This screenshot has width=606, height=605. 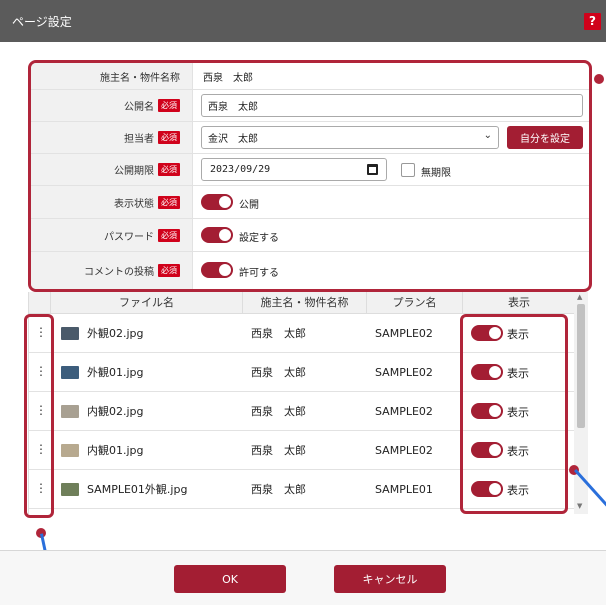 I want to click on form-row-person-in-charge: 担当者 必須 金沢 太郎 ⌄ 自分を設定, so click(x=310, y=138).